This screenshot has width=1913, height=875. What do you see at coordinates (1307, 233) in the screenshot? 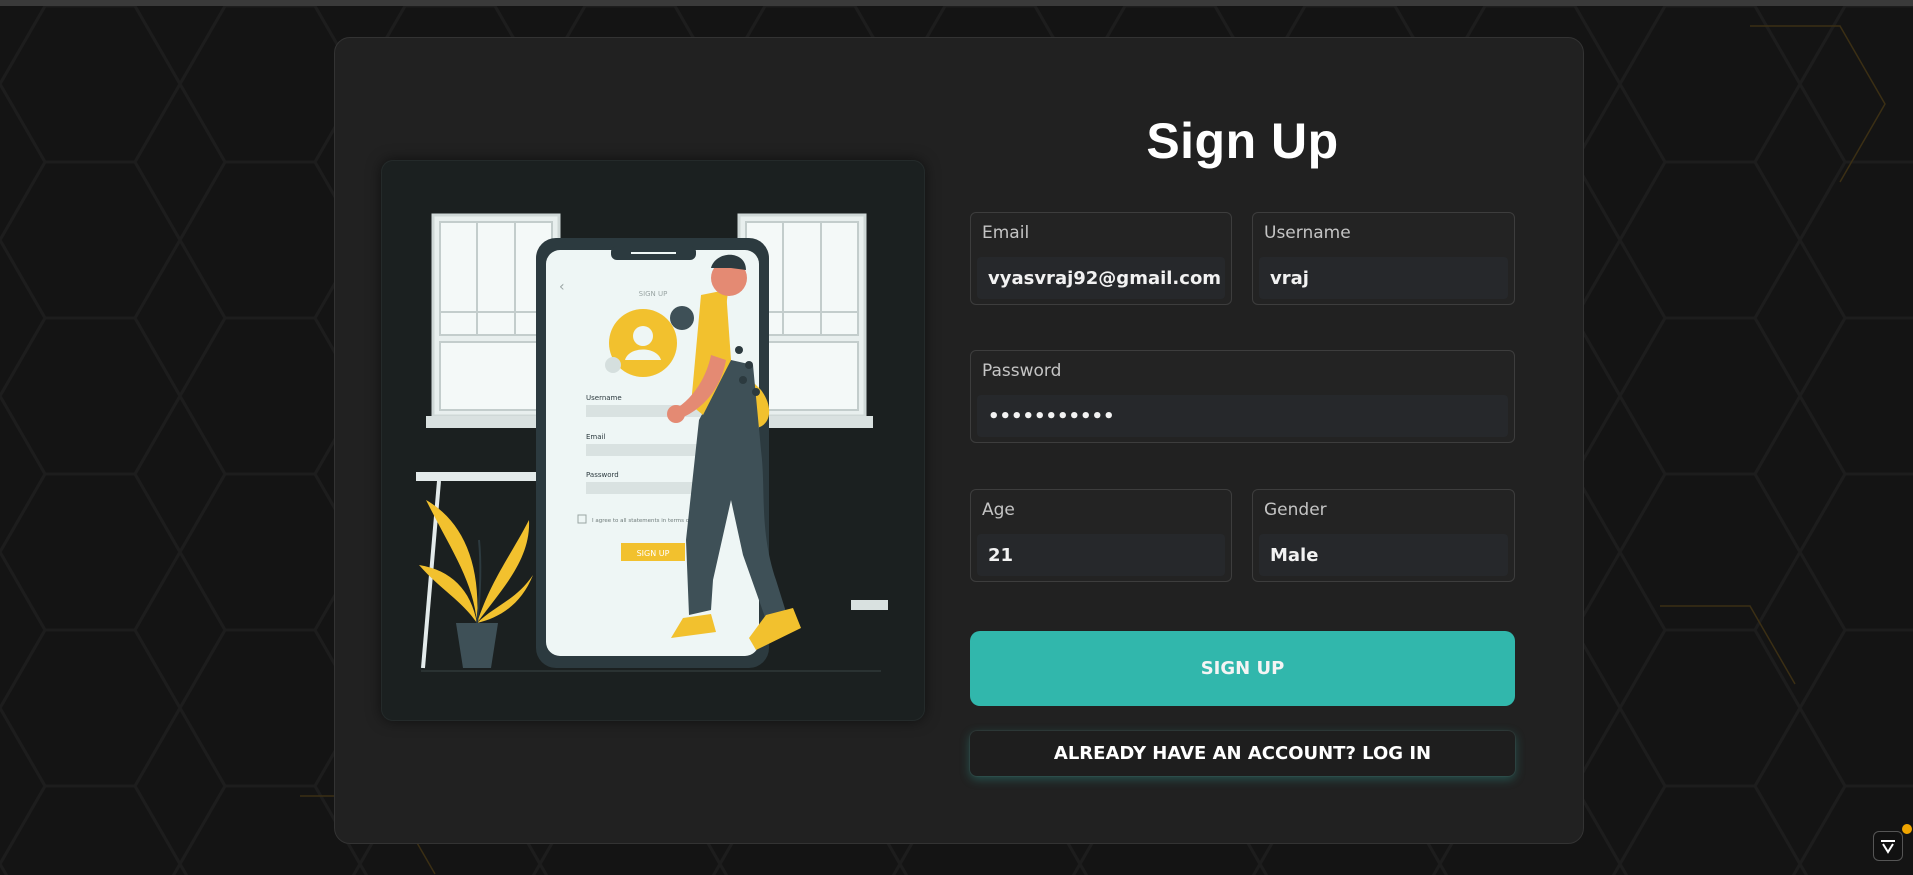
I see `username-label: Username` at bounding box center [1307, 233].